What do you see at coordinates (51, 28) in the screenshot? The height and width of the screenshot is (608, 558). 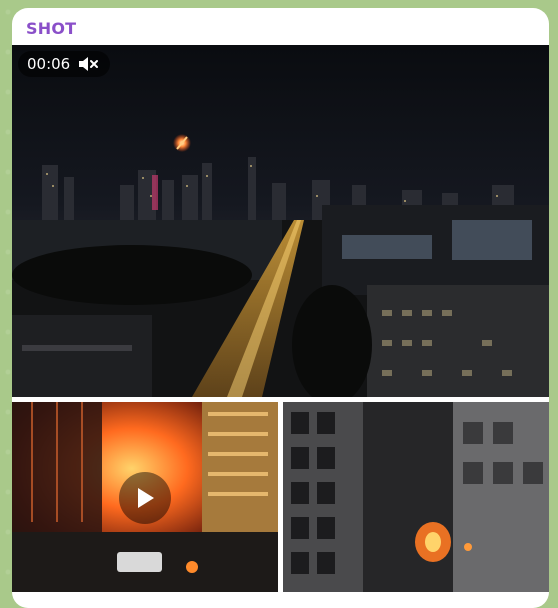 I see `sender-name: SHOT` at bounding box center [51, 28].